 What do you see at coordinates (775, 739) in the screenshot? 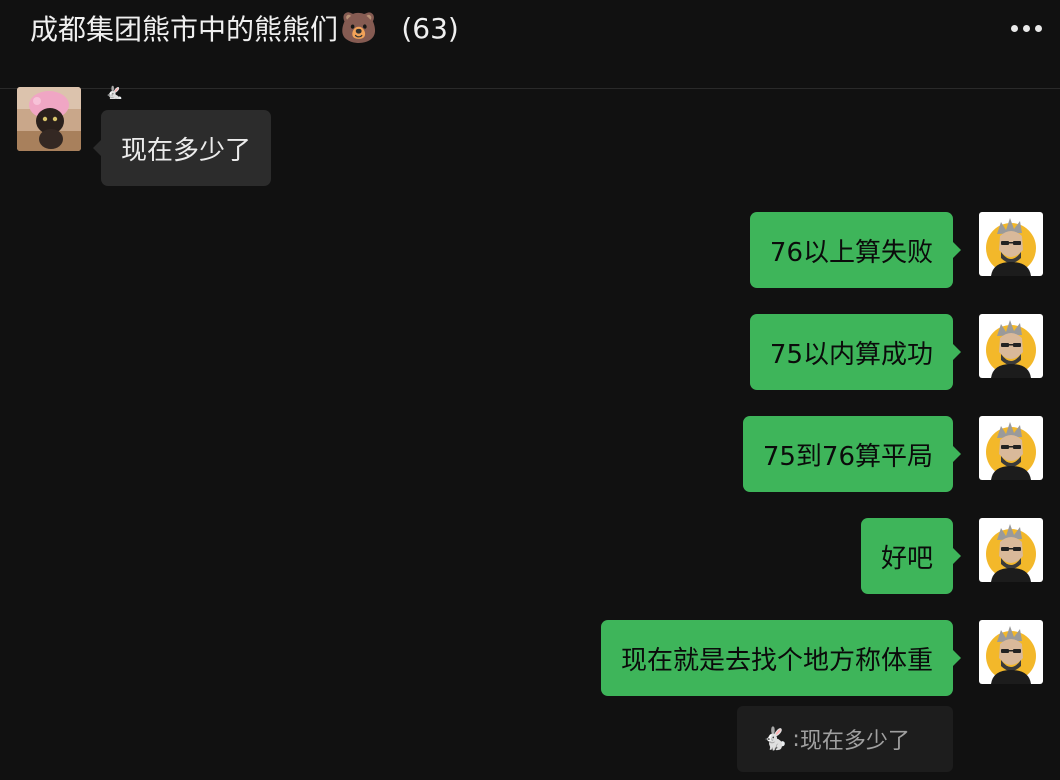
I see `rabbit-icon: 🐇` at bounding box center [775, 739].